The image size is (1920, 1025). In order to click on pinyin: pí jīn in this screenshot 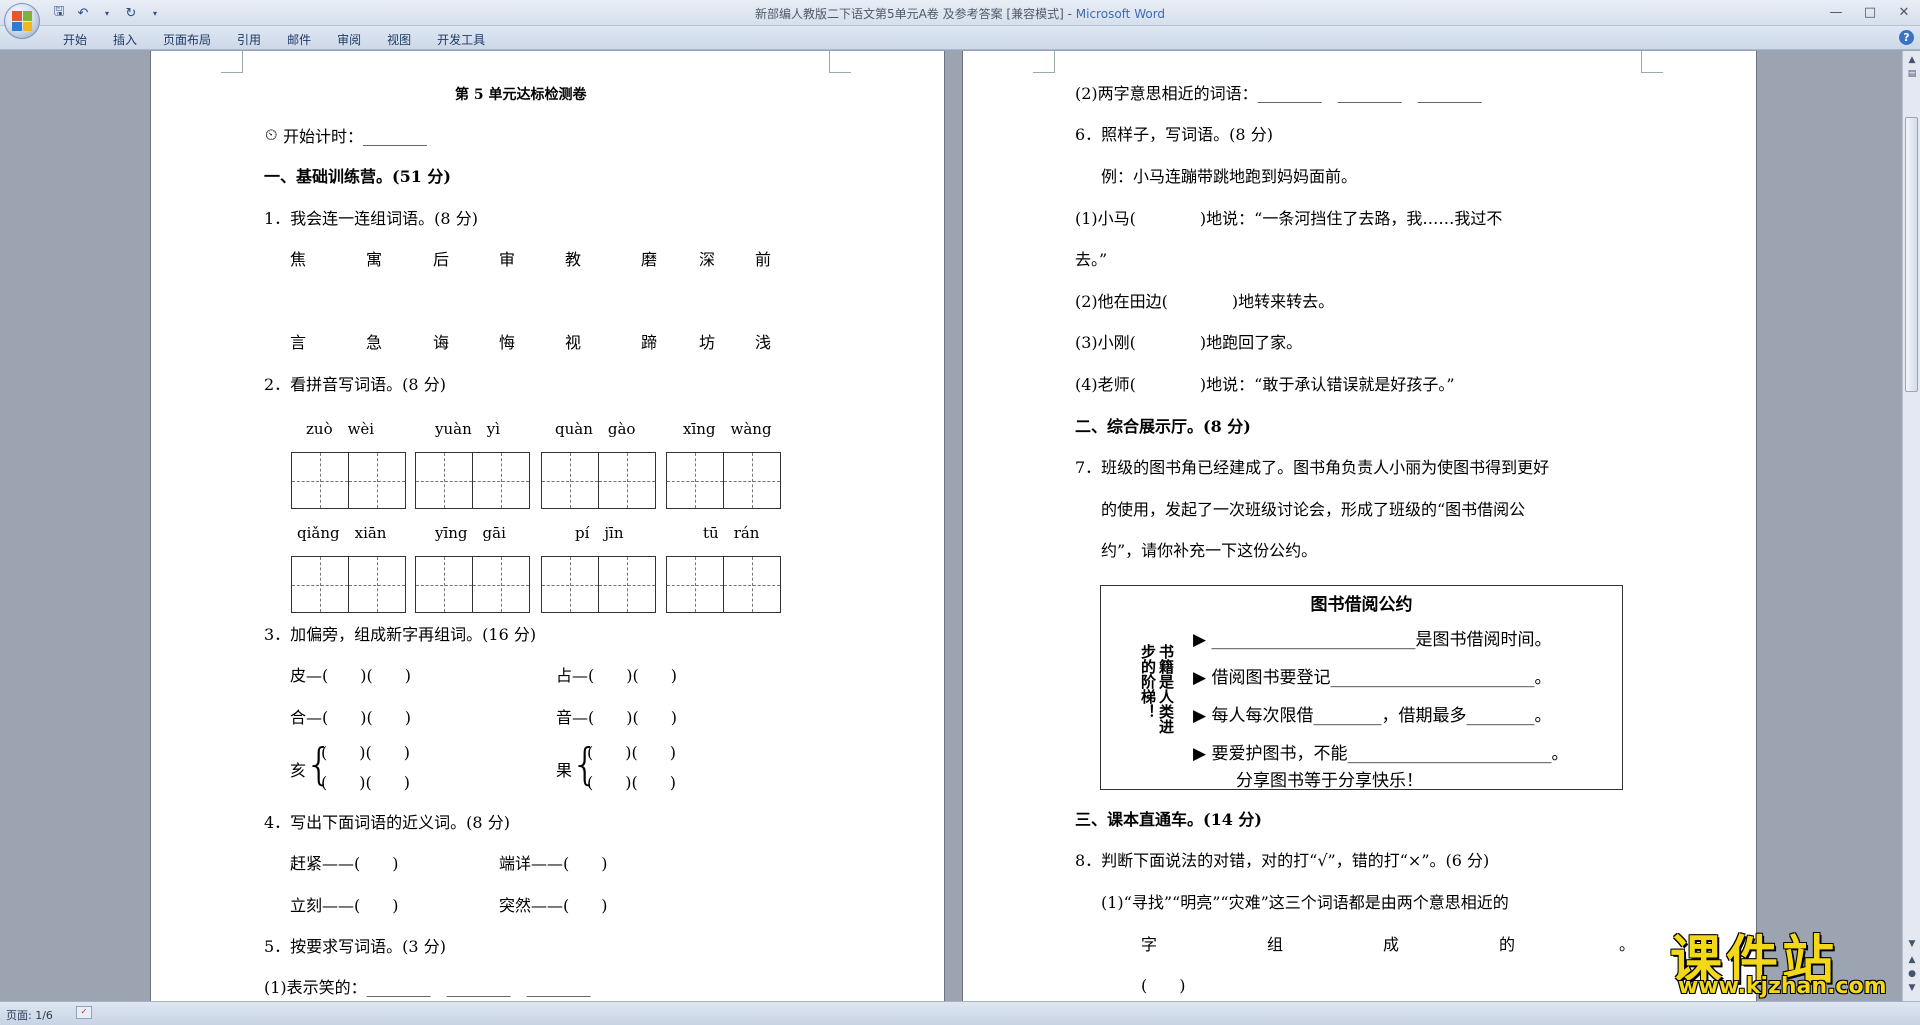, I will do `click(599, 533)`.